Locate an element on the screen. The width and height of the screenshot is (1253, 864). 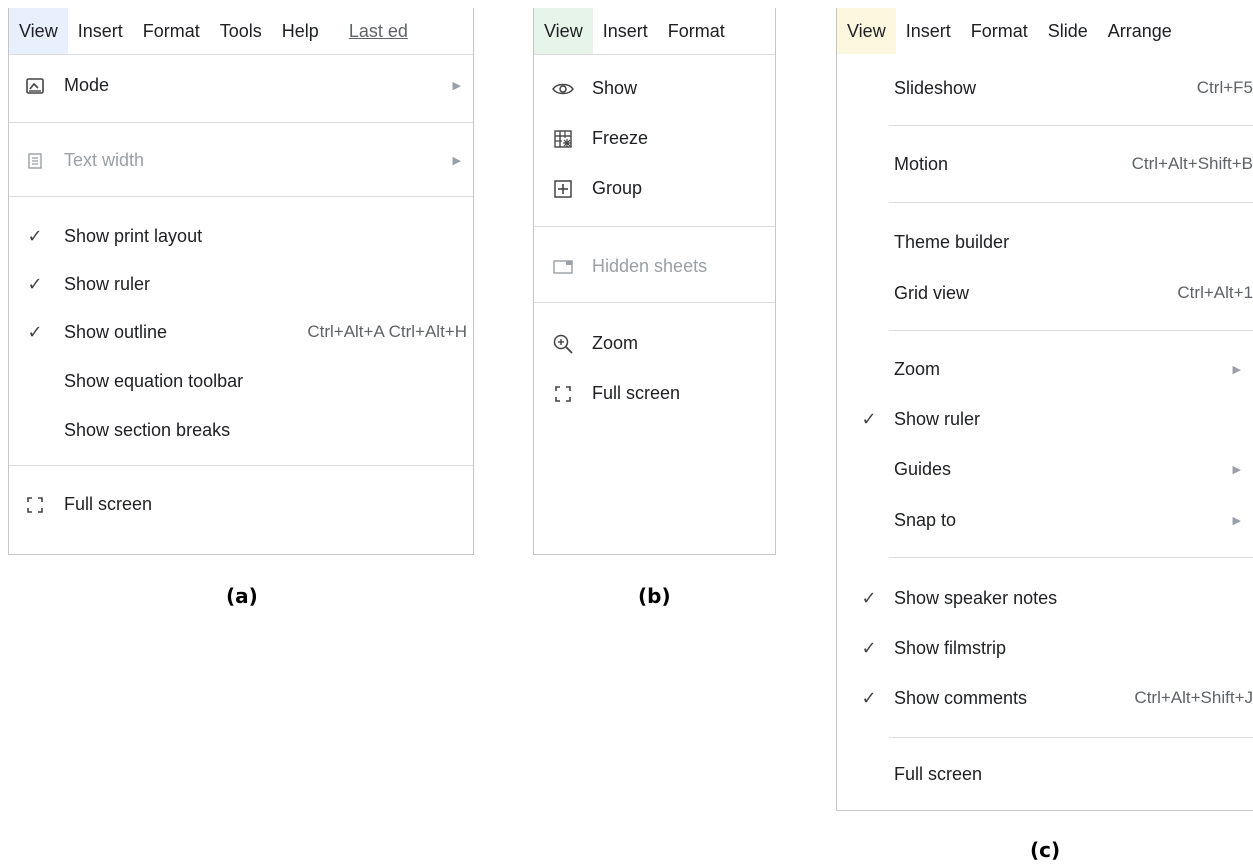
menu-item-theme-builder: Theme builder is located at coordinates (1045, 242).